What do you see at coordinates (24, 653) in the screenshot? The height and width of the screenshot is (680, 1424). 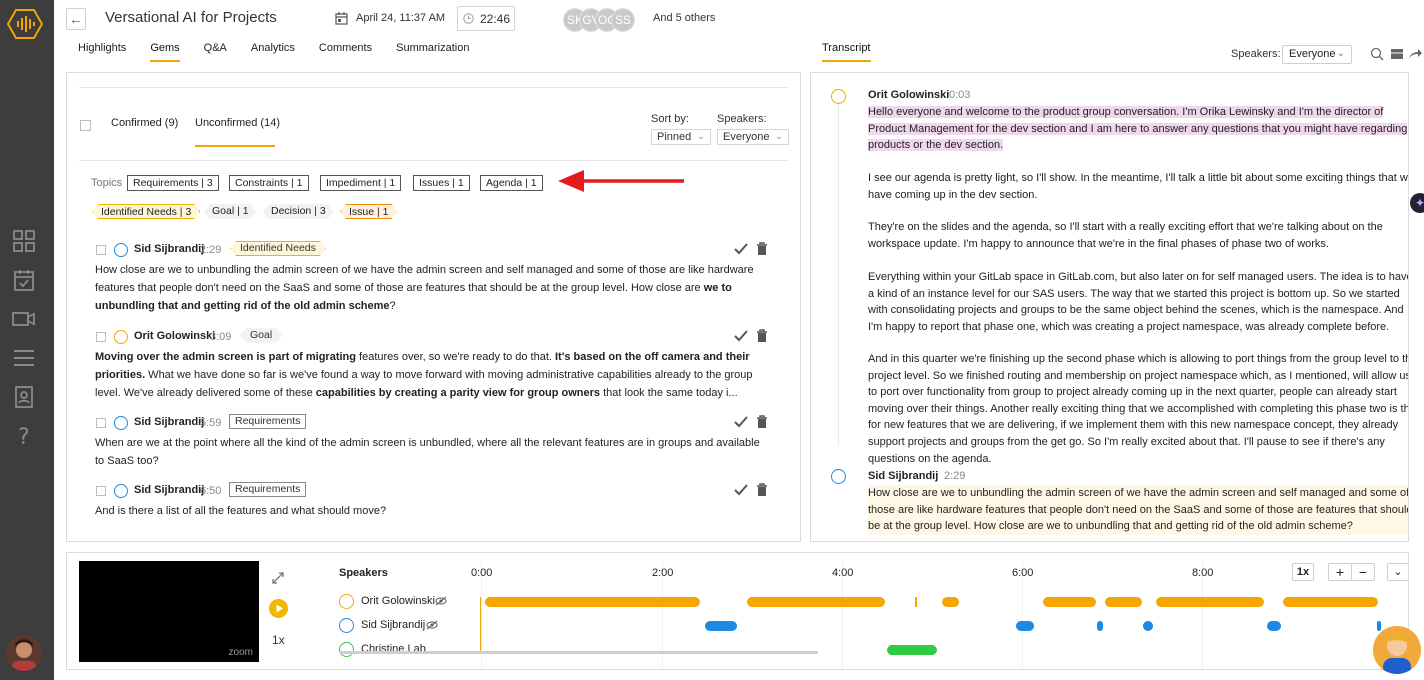 I see `user-avatar` at bounding box center [24, 653].